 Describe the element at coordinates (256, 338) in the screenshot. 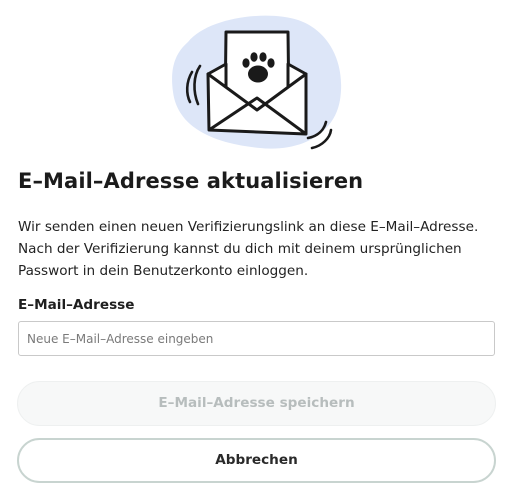

I see `email-field` at that location.